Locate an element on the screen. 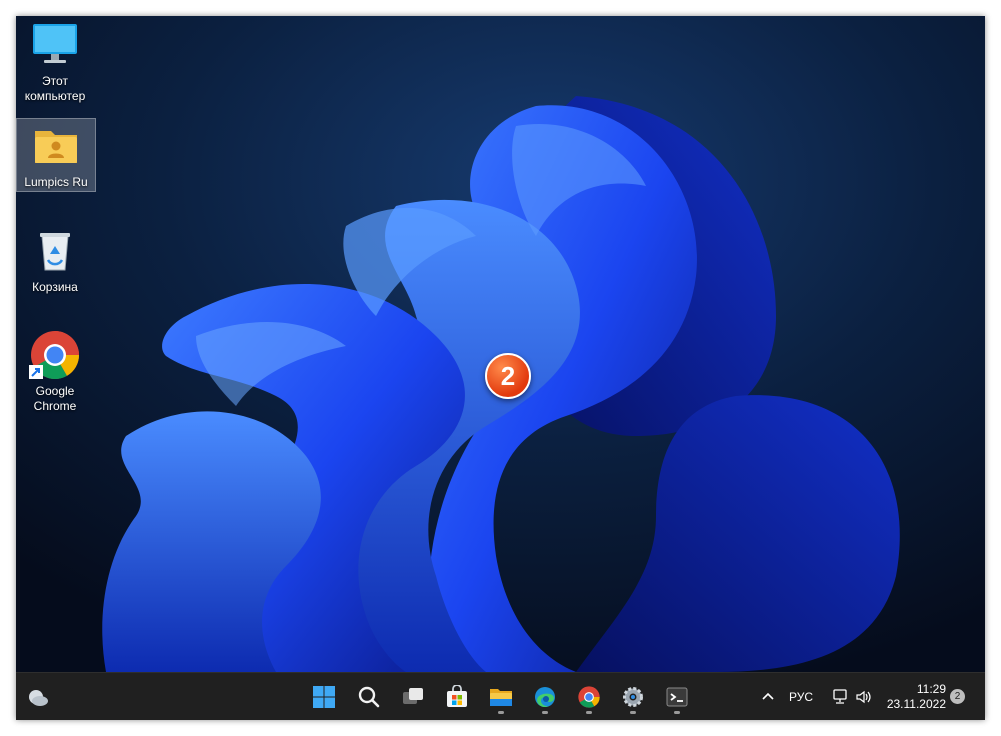 The image size is (1001, 736). weather-icon is located at coordinates (38, 698).